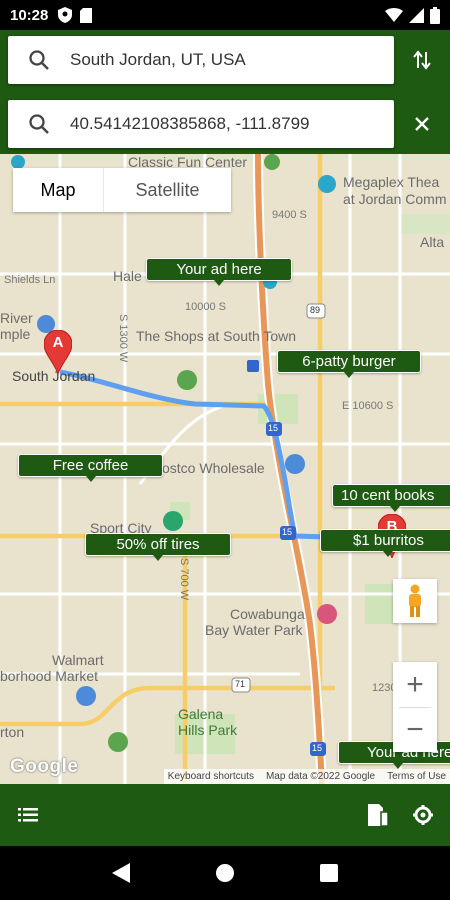 The height and width of the screenshot is (900, 450). I want to click on settings-button, so click(423, 815).